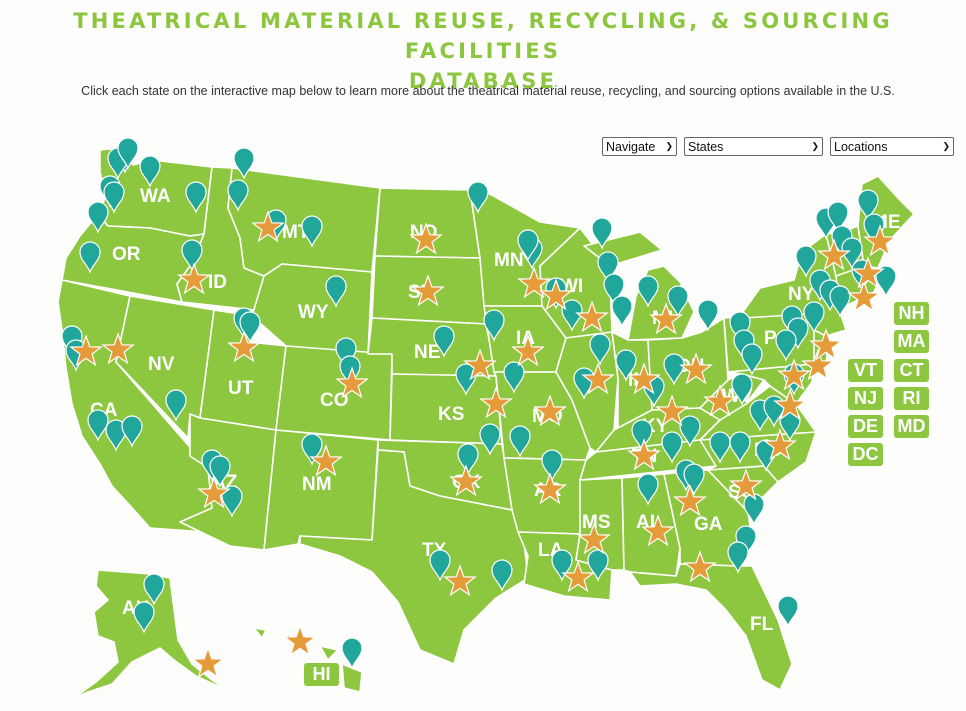 Image resolution: width=966 pixels, height=711 pixels. Describe the element at coordinates (911, 370) in the screenshot. I see `state-badge-ct: CT` at that location.